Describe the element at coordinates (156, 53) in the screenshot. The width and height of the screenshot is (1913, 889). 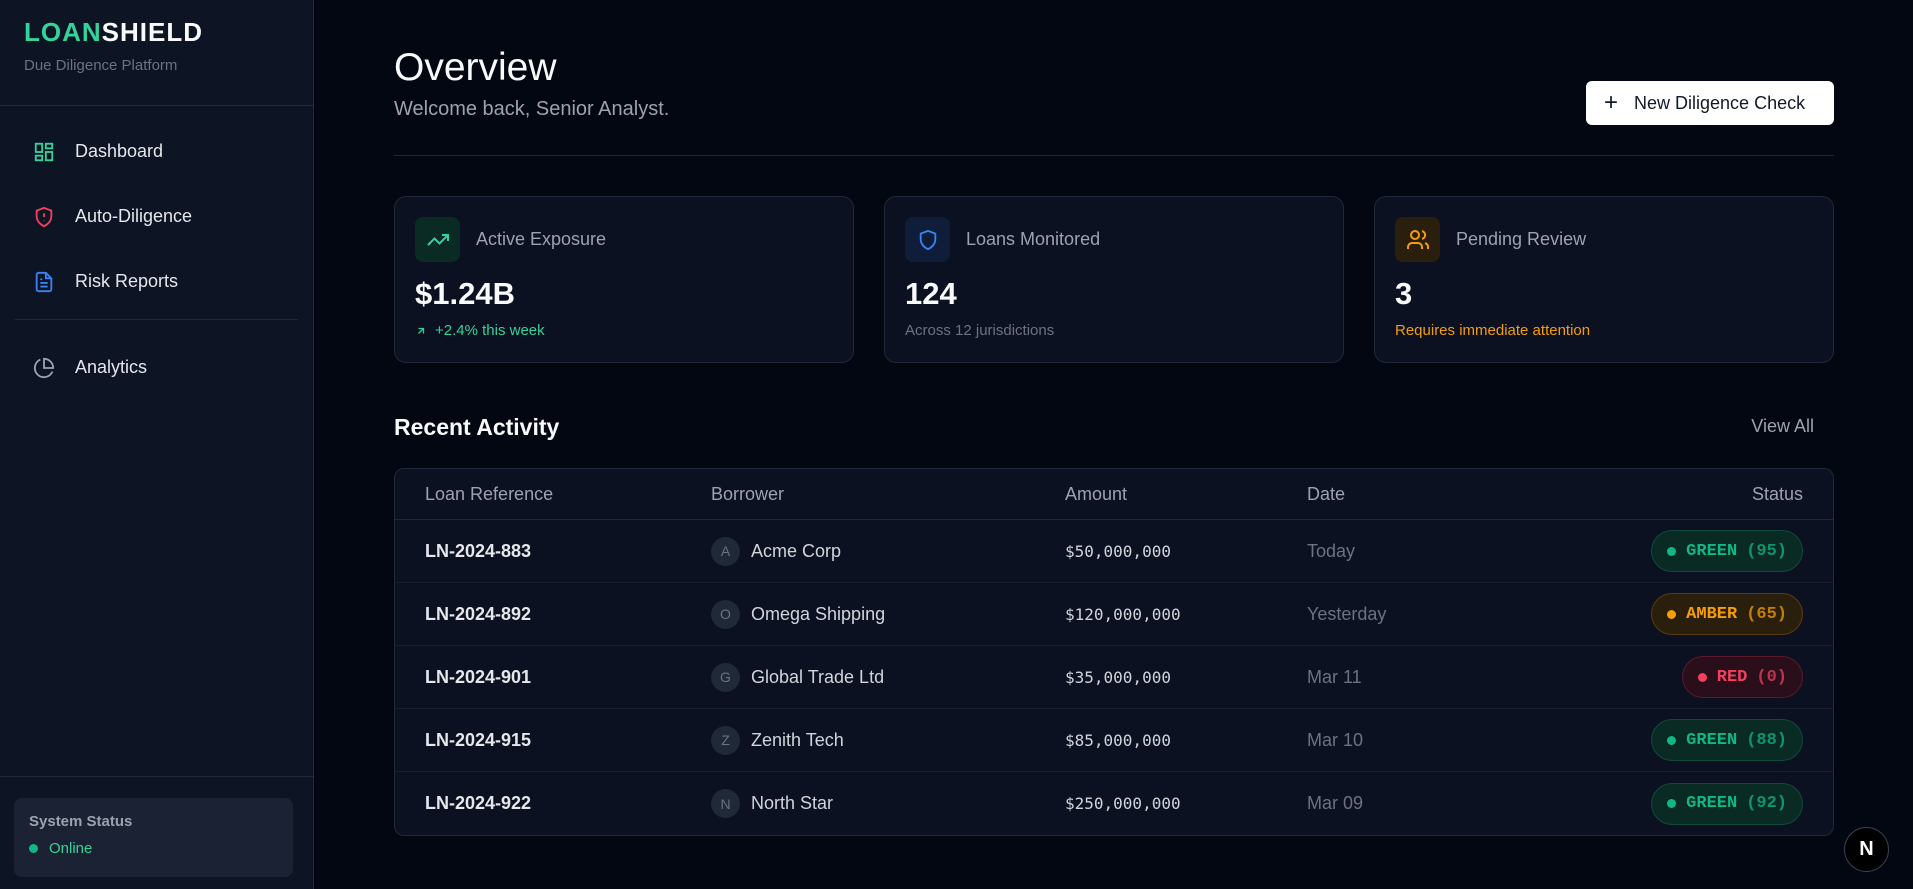
I see `brand: LOANSHIELD Due Diligence Platform` at that location.